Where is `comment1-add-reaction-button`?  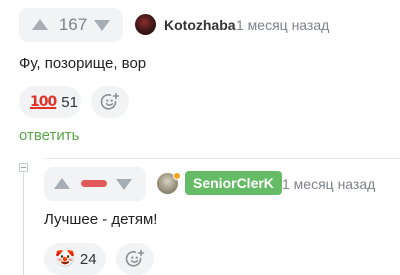 comment1-add-reaction-button is located at coordinates (110, 102).